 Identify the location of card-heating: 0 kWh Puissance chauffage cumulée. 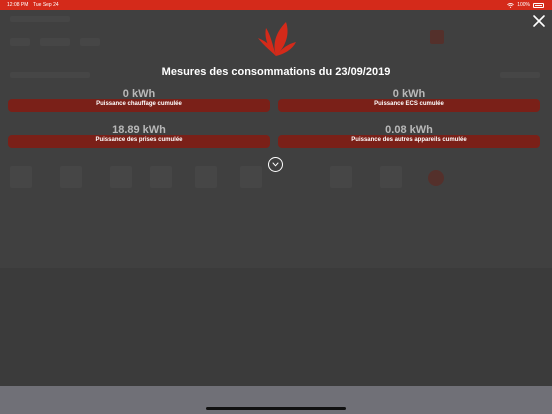
(139, 102).